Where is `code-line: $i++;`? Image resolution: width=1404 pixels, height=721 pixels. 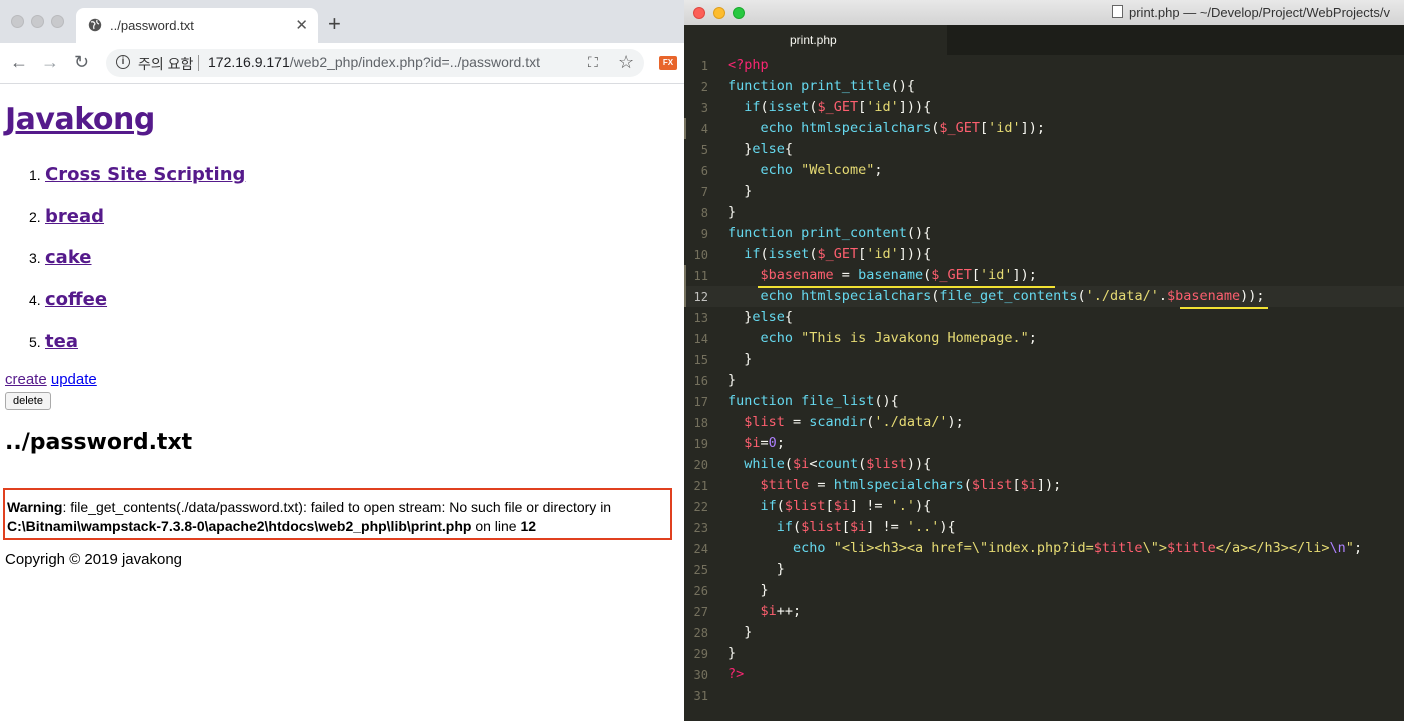
code-line: $i++; is located at coordinates (781, 611).